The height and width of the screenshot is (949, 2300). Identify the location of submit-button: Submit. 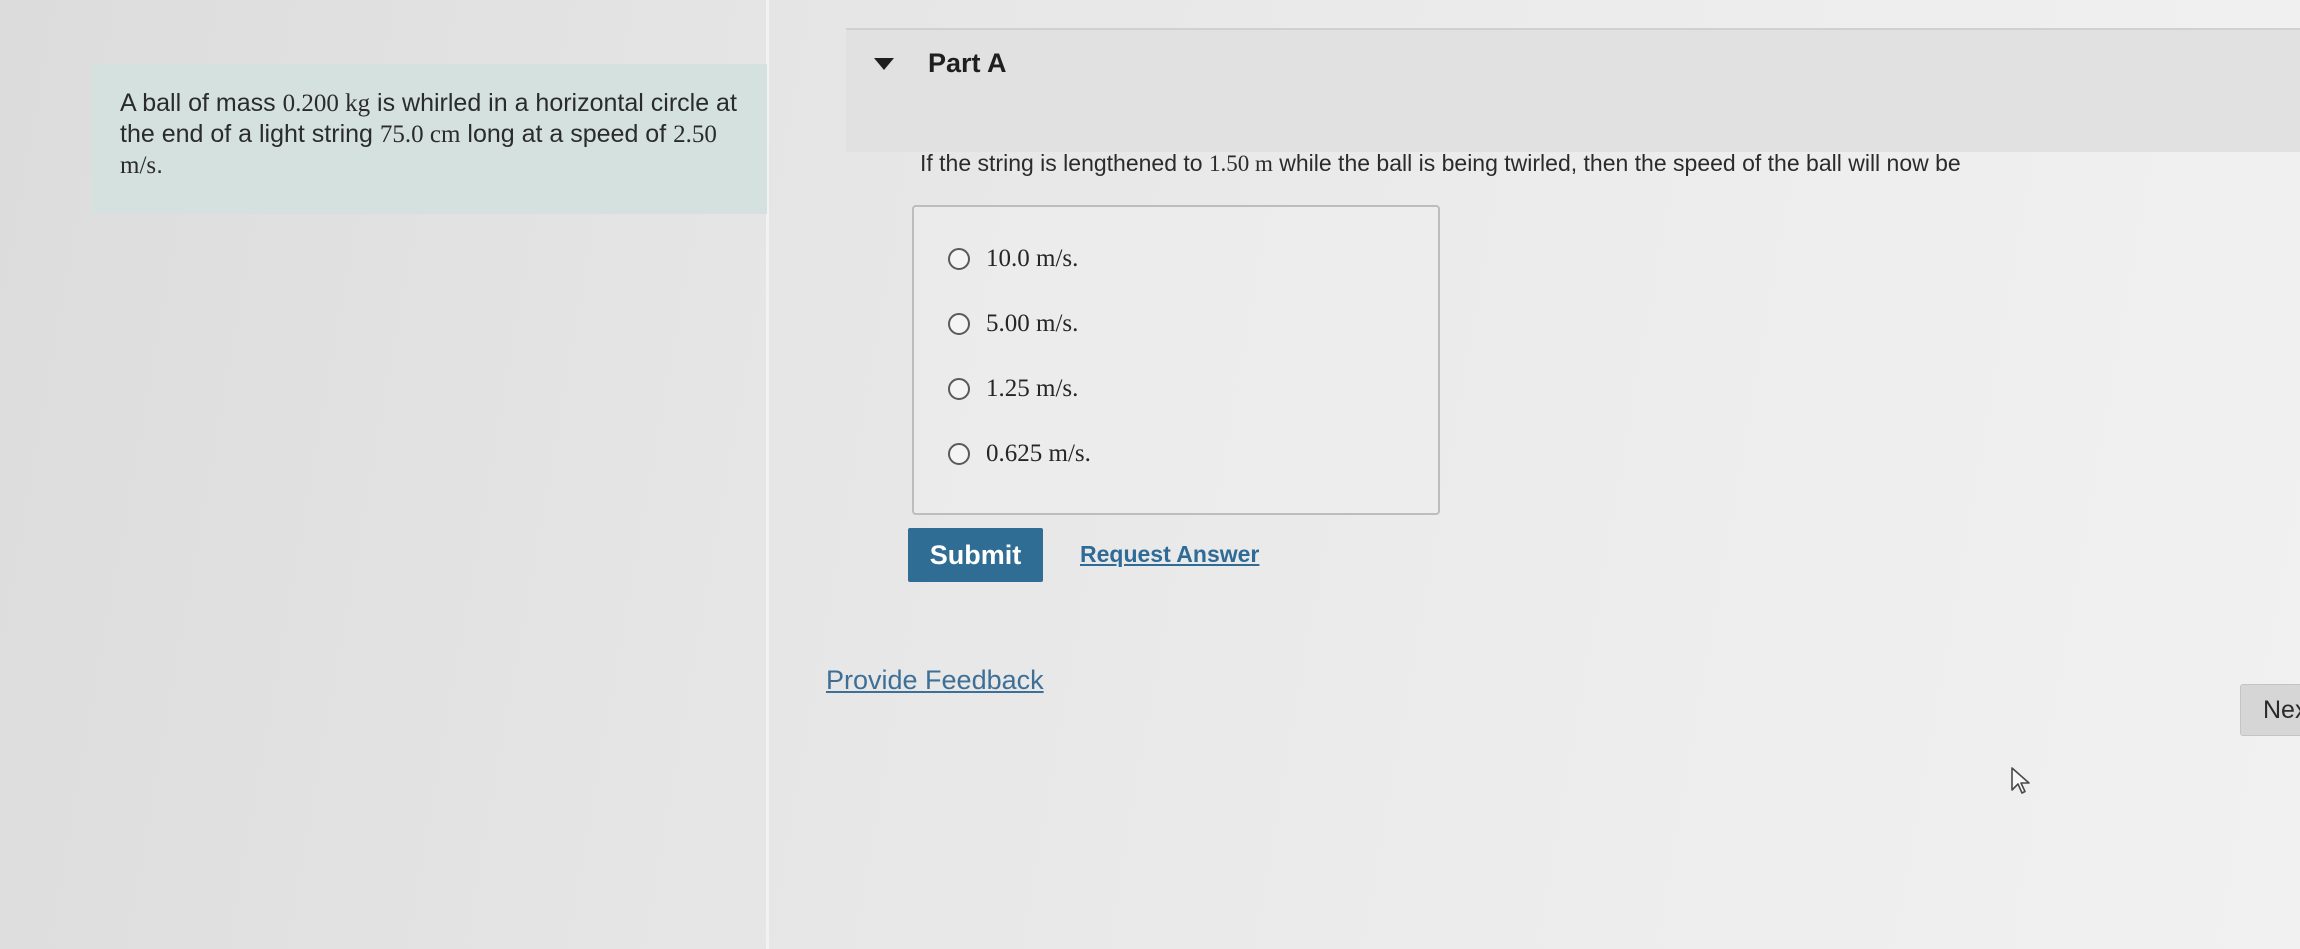
(975, 555).